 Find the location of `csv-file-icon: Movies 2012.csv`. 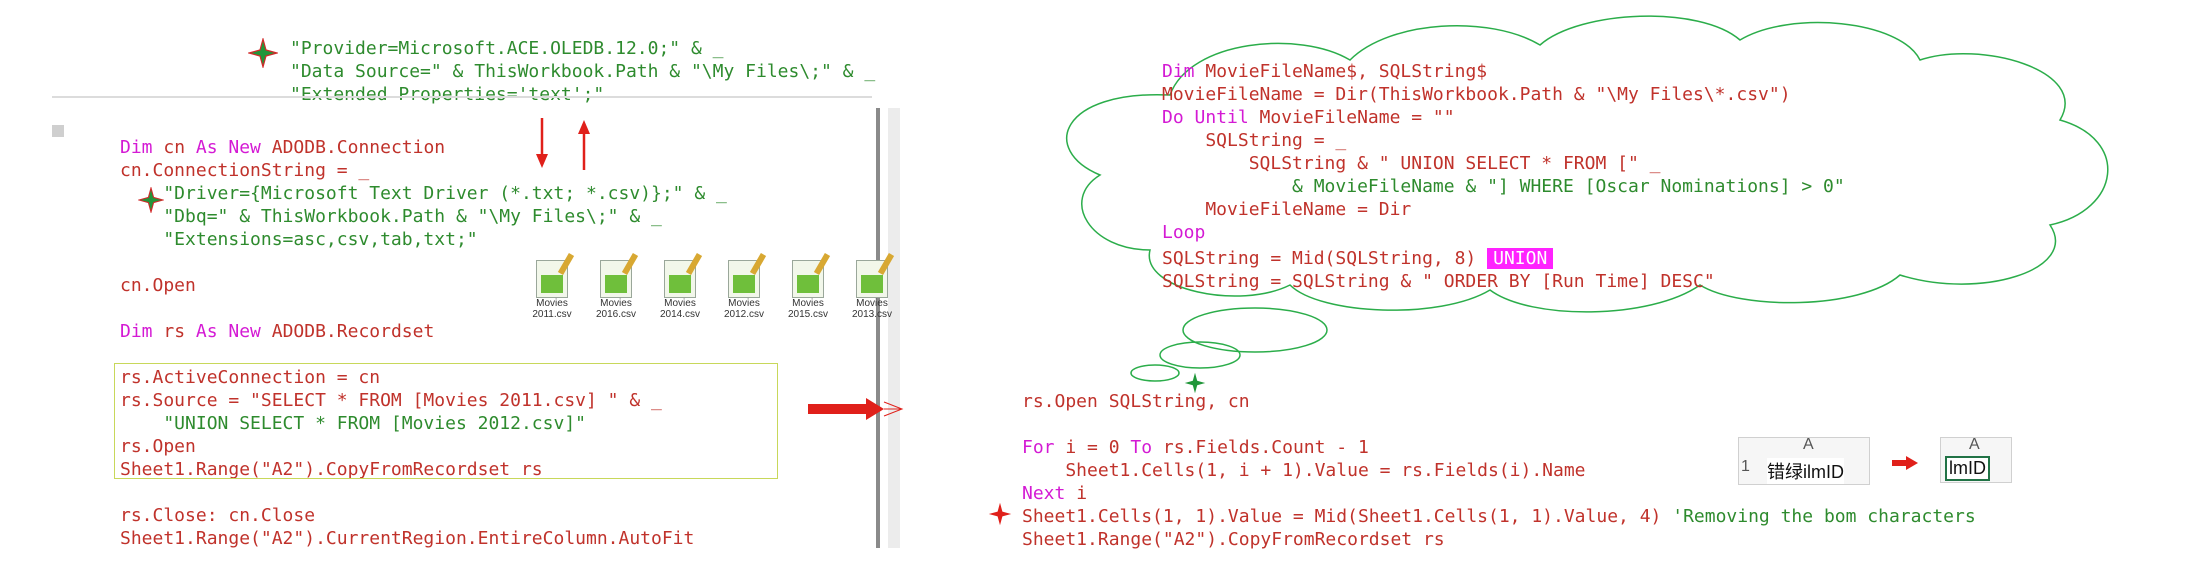

csv-file-icon: Movies 2012.csv is located at coordinates (744, 296).